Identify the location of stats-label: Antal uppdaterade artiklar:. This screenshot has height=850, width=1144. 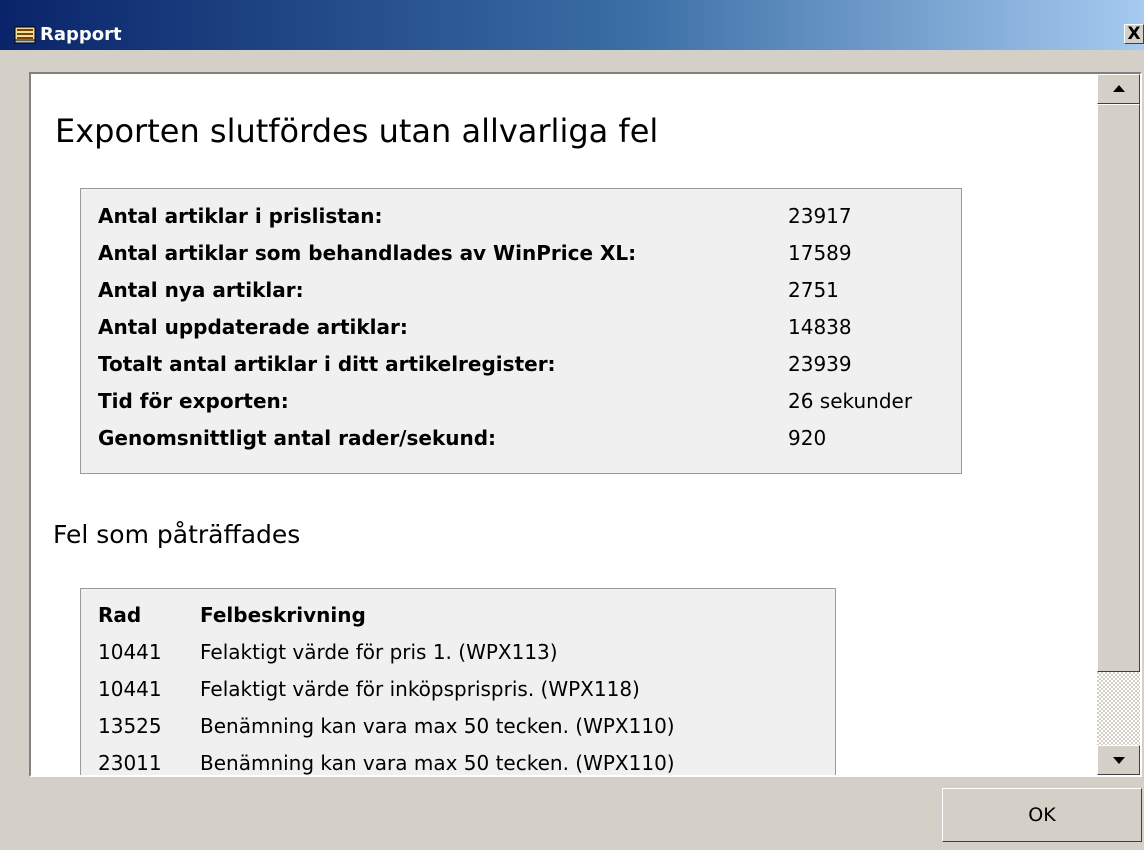
(253, 327).